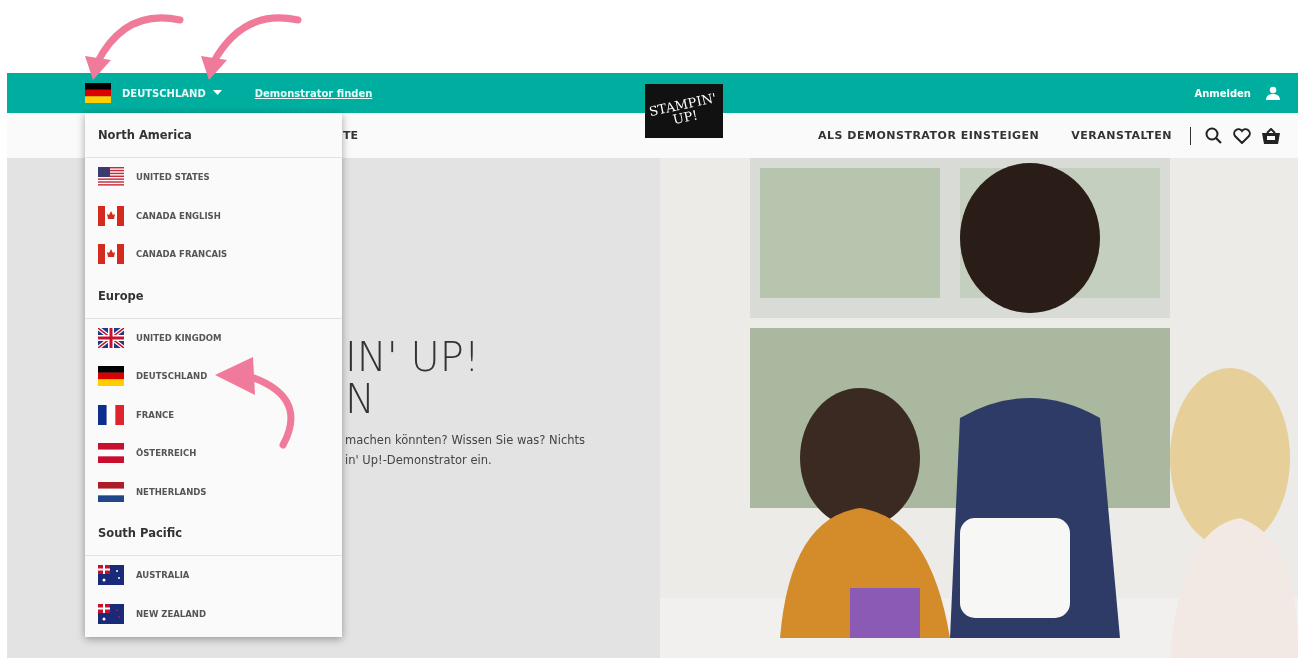 The width and height of the screenshot is (1298, 658). What do you see at coordinates (213, 135) in the screenshot?
I see `group-heading: North America` at bounding box center [213, 135].